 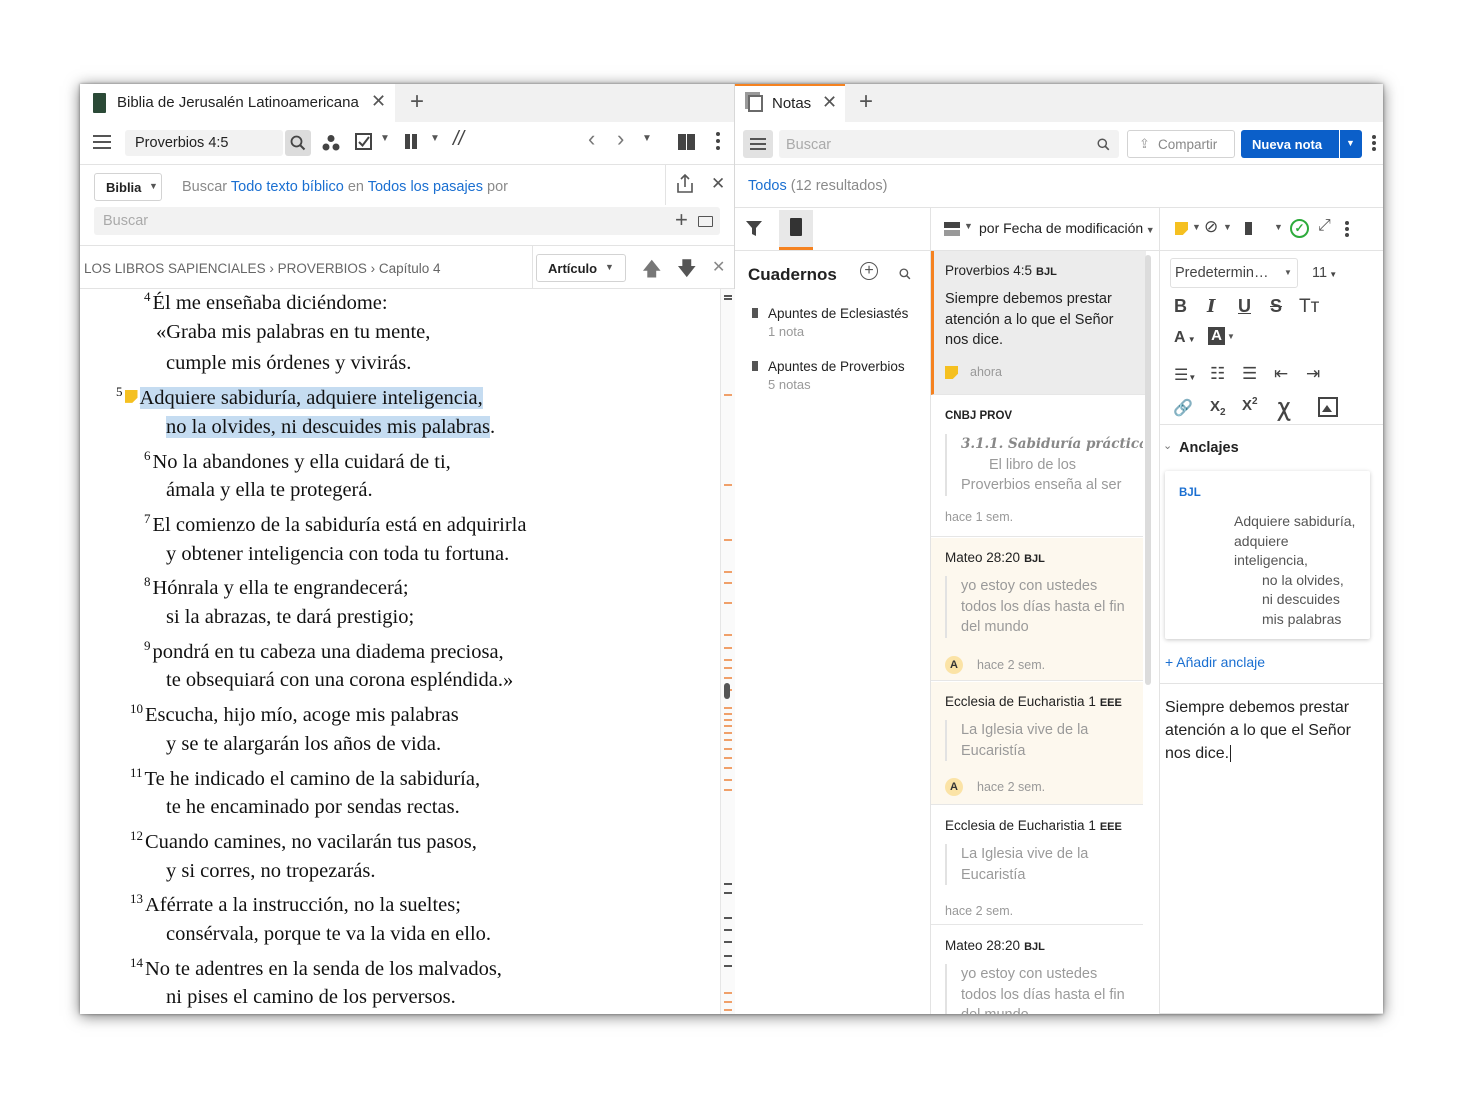 I want to click on checklist-icon, so click(x=364, y=142).